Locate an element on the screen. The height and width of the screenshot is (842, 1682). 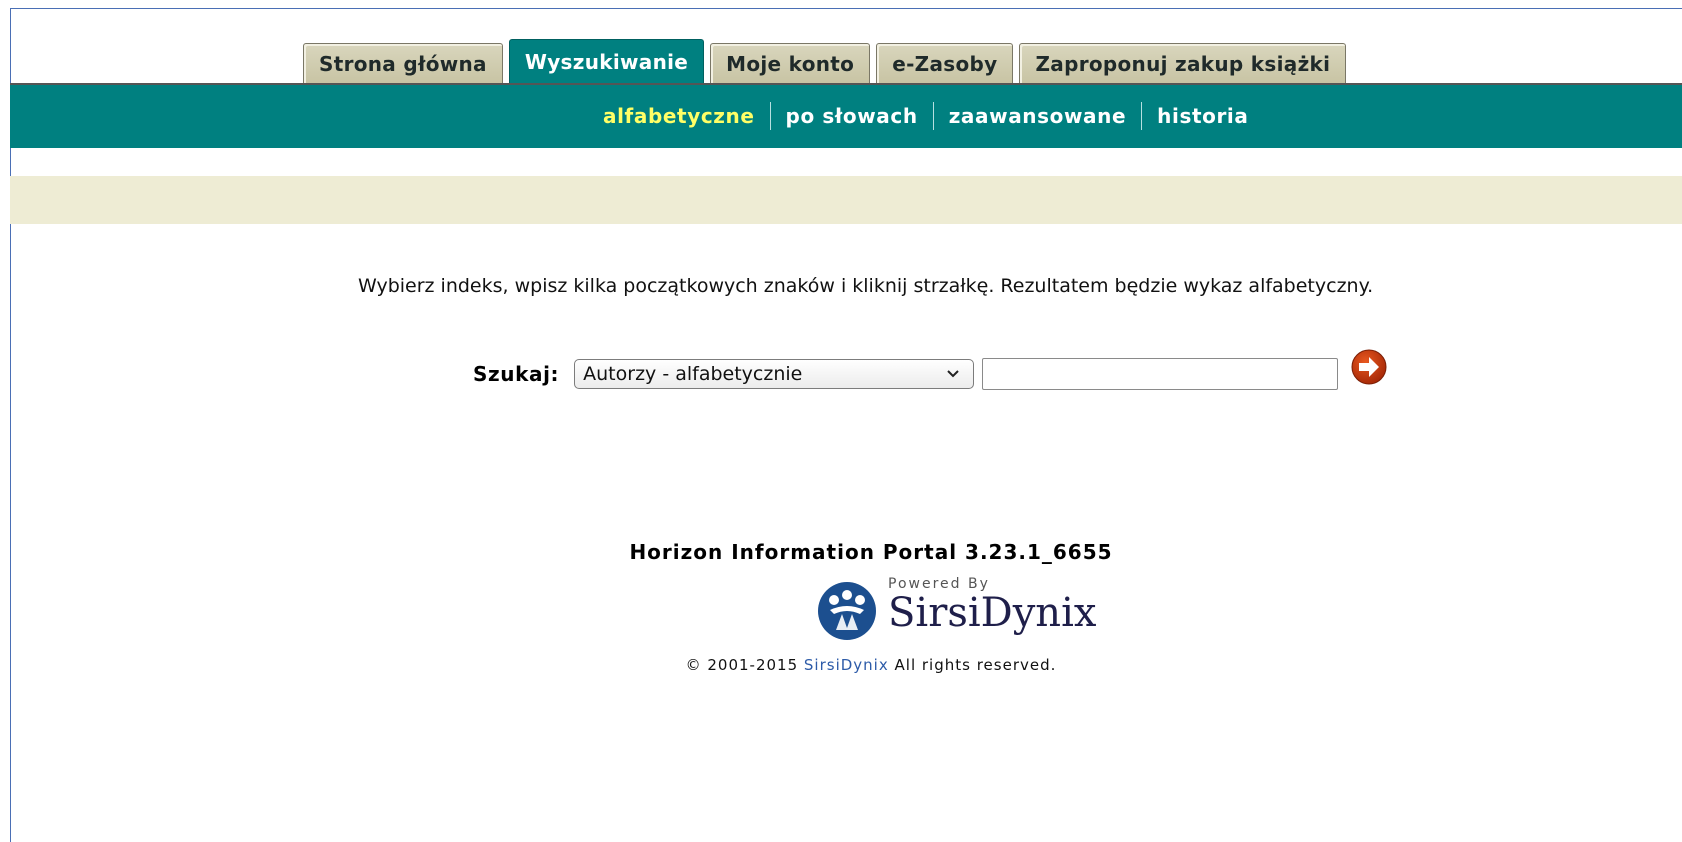
tab-wyszukiwanie: Wyszukiwanie is located at coordinates (606, 61).